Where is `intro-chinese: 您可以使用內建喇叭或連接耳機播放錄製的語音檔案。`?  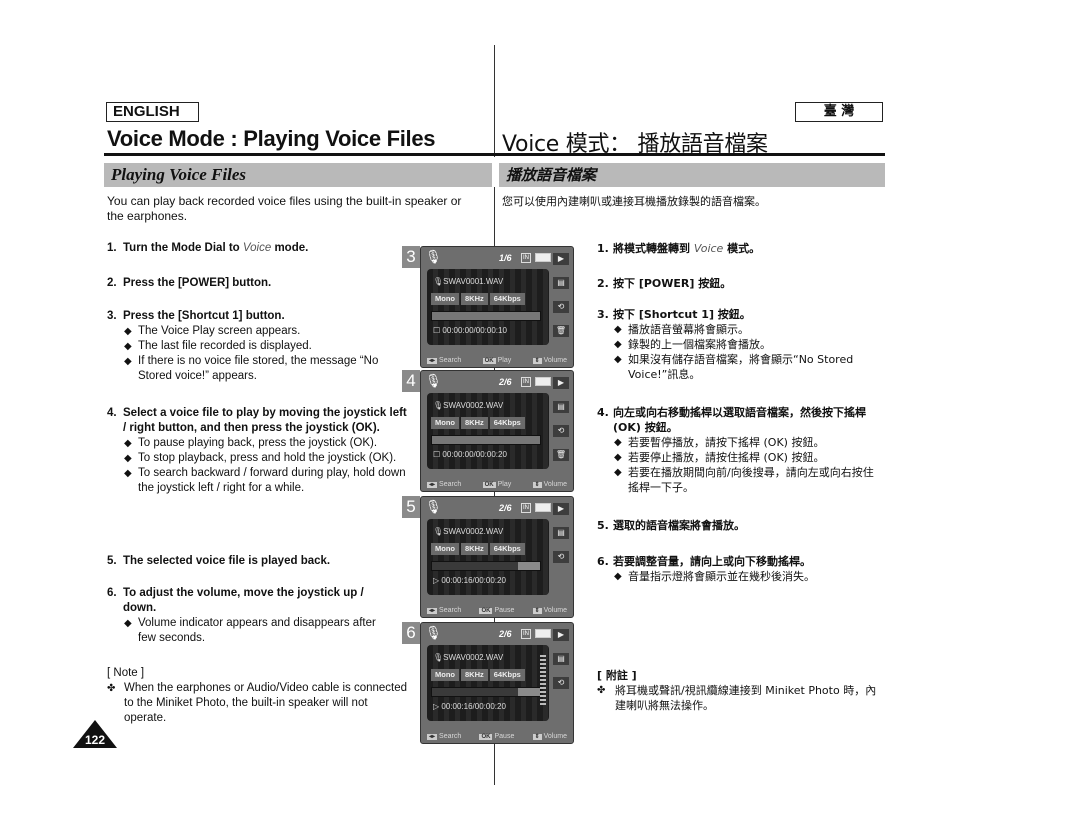 intro-chinese: 您可以使用內建喇叭或連接耳機播放錄製的語音檔案。 is located at coordinates (634, 201).